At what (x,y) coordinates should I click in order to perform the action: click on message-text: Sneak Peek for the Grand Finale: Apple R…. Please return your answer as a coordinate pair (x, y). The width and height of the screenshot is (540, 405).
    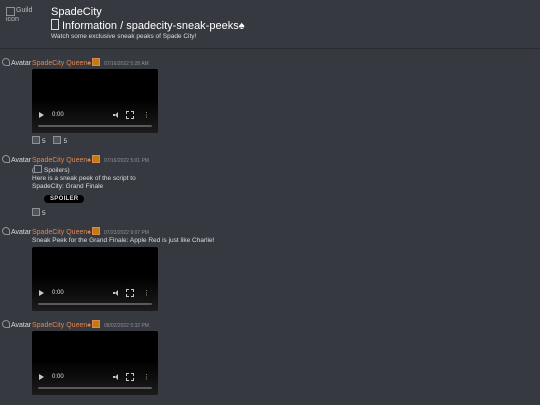
    Looking at the image, I should click on (123, 240).